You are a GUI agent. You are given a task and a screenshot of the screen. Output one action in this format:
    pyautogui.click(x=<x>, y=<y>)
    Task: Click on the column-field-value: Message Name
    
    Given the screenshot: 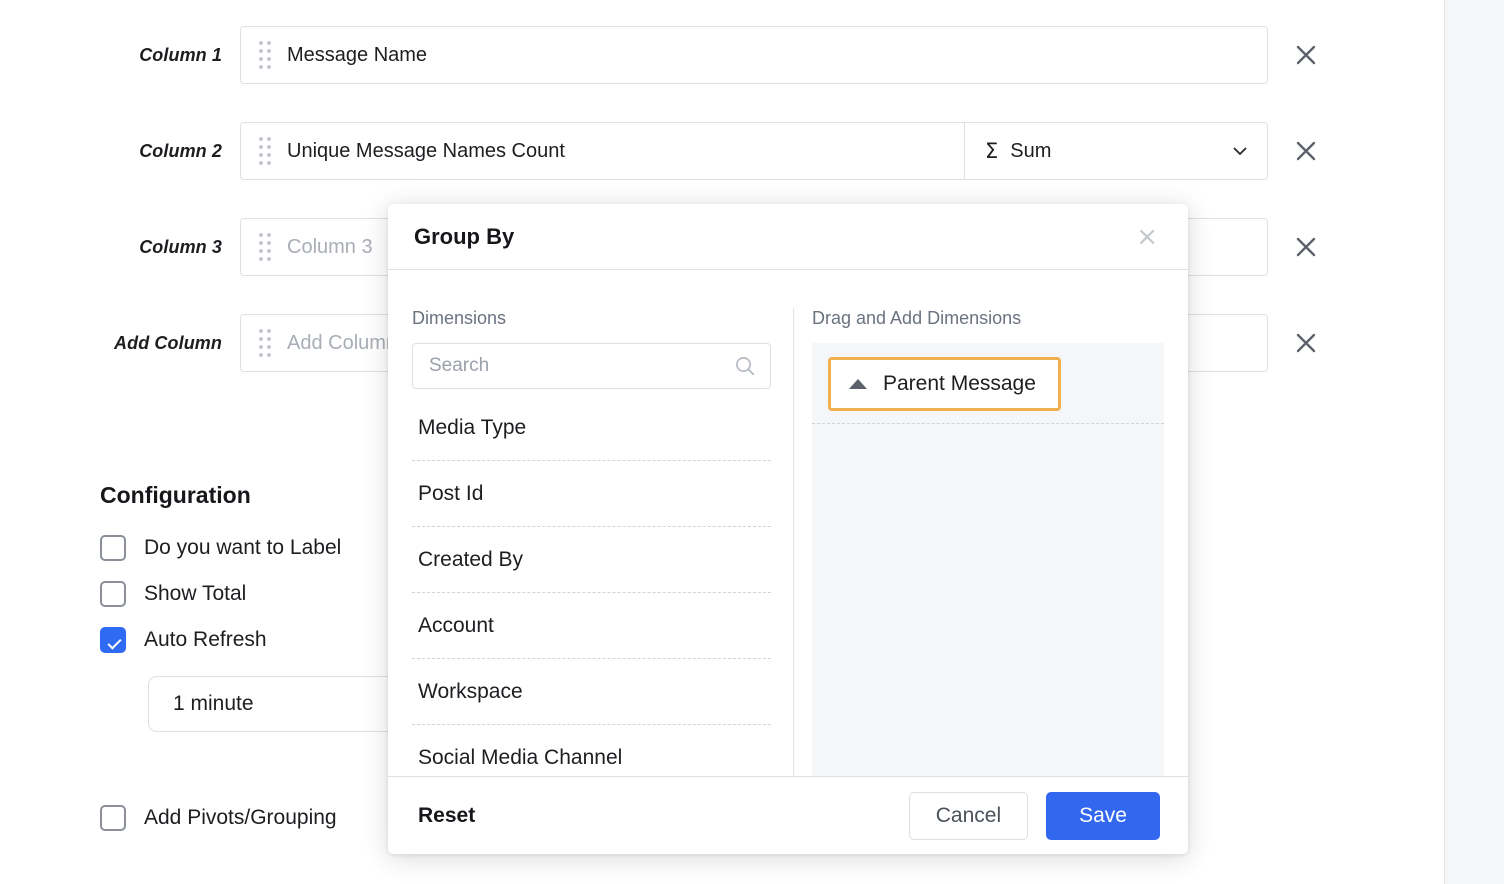 What is the action you would take?
    pyautogui.click(x=357, y=54)
    